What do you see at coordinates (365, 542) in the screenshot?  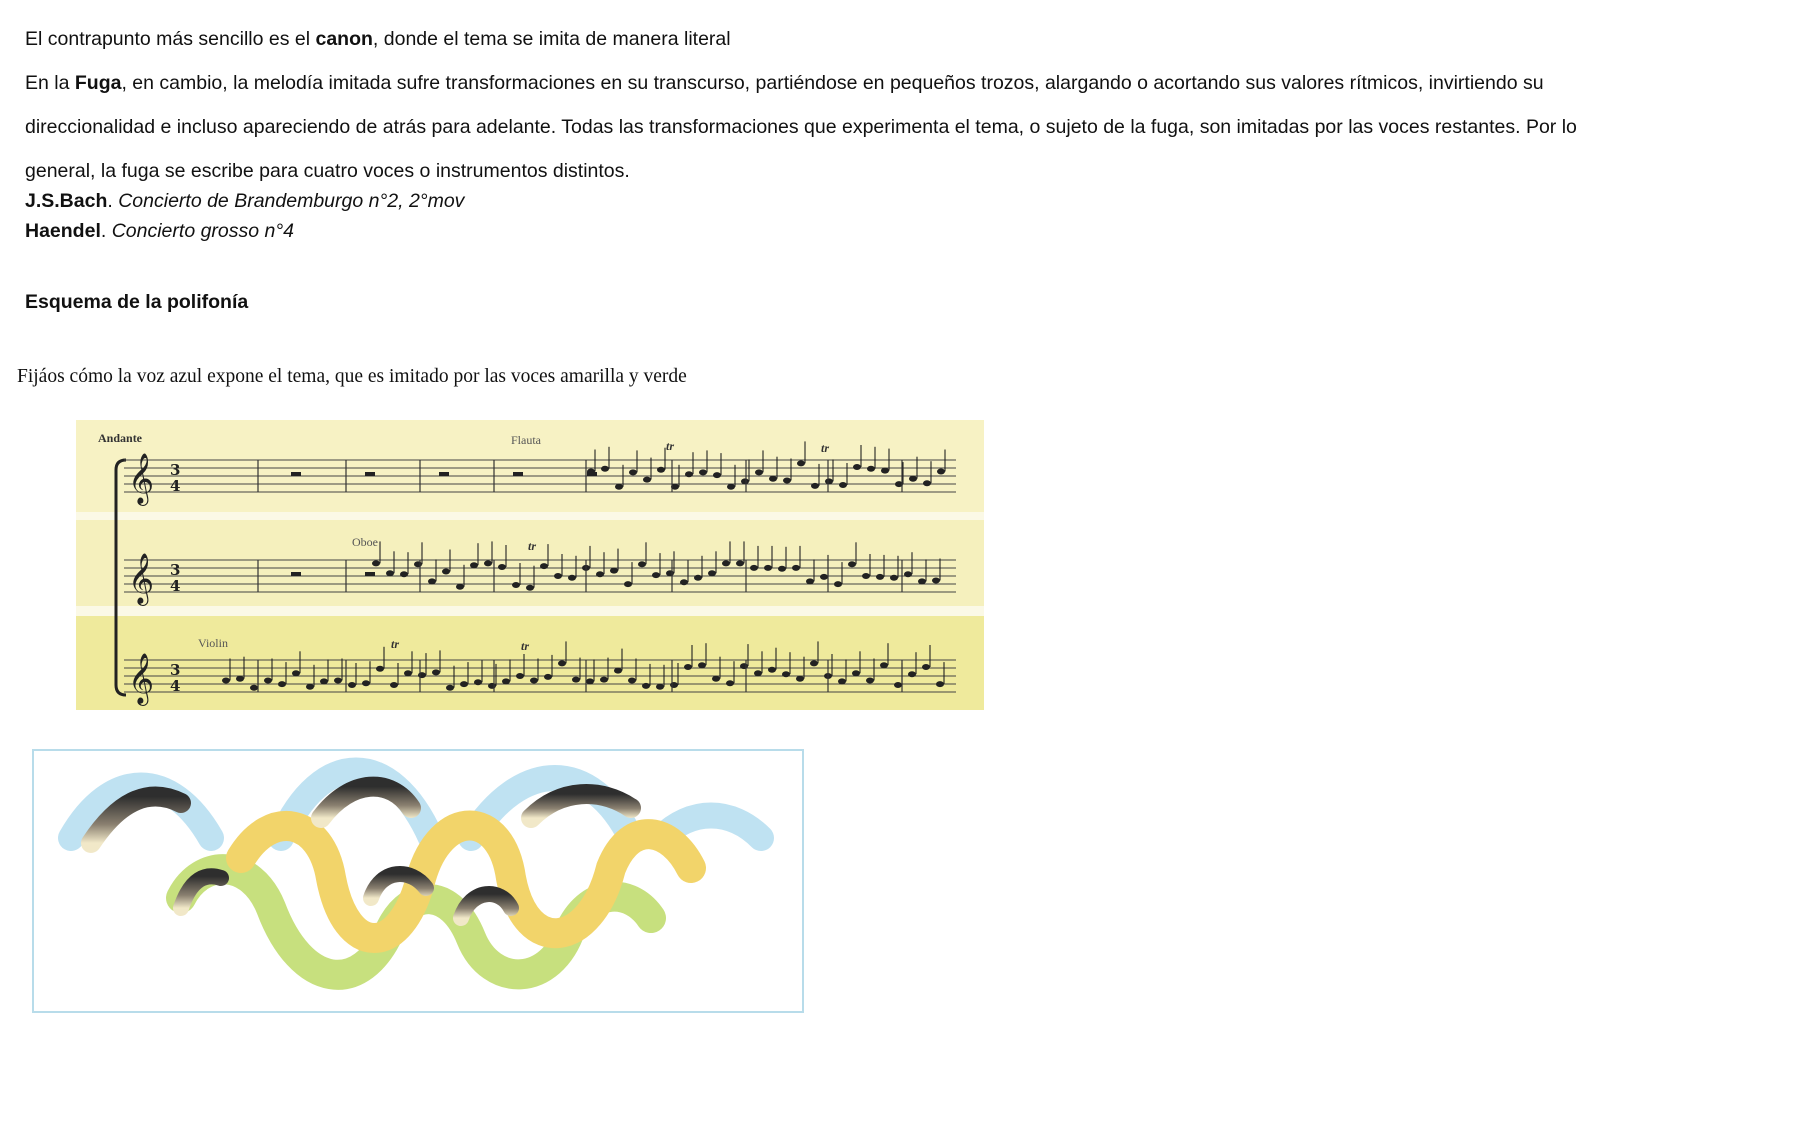 I see `part-label-oboe: Oboe` at bounding box center [365, 542].